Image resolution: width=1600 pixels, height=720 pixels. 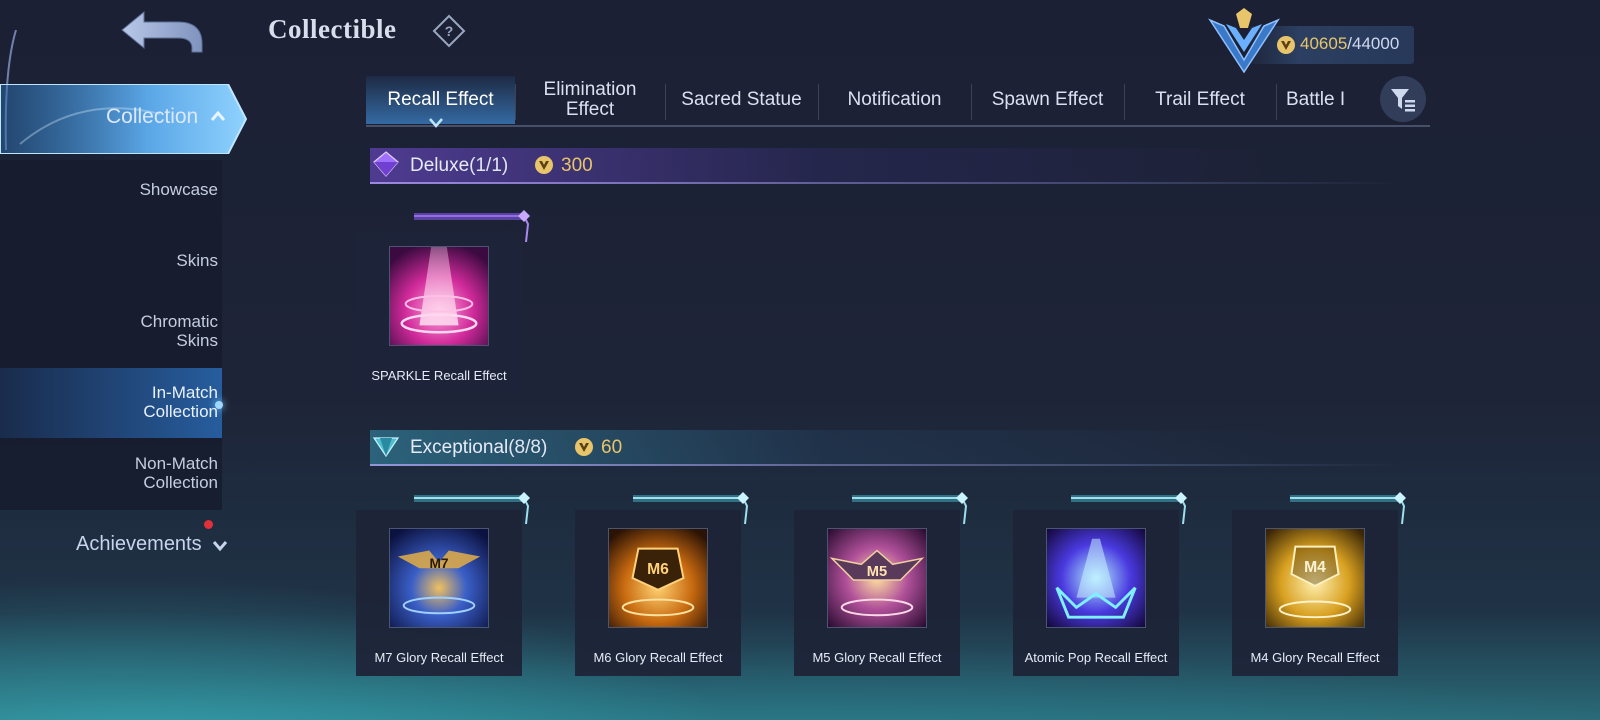 I want to click on sidebar-item-showcase: Showcase, so click(x=179, y=189).